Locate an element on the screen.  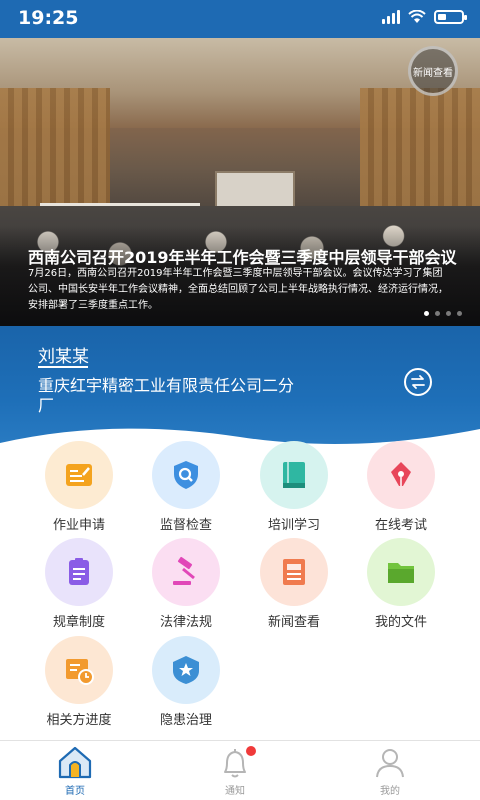
status-icons is located at coordinates (424, 17).